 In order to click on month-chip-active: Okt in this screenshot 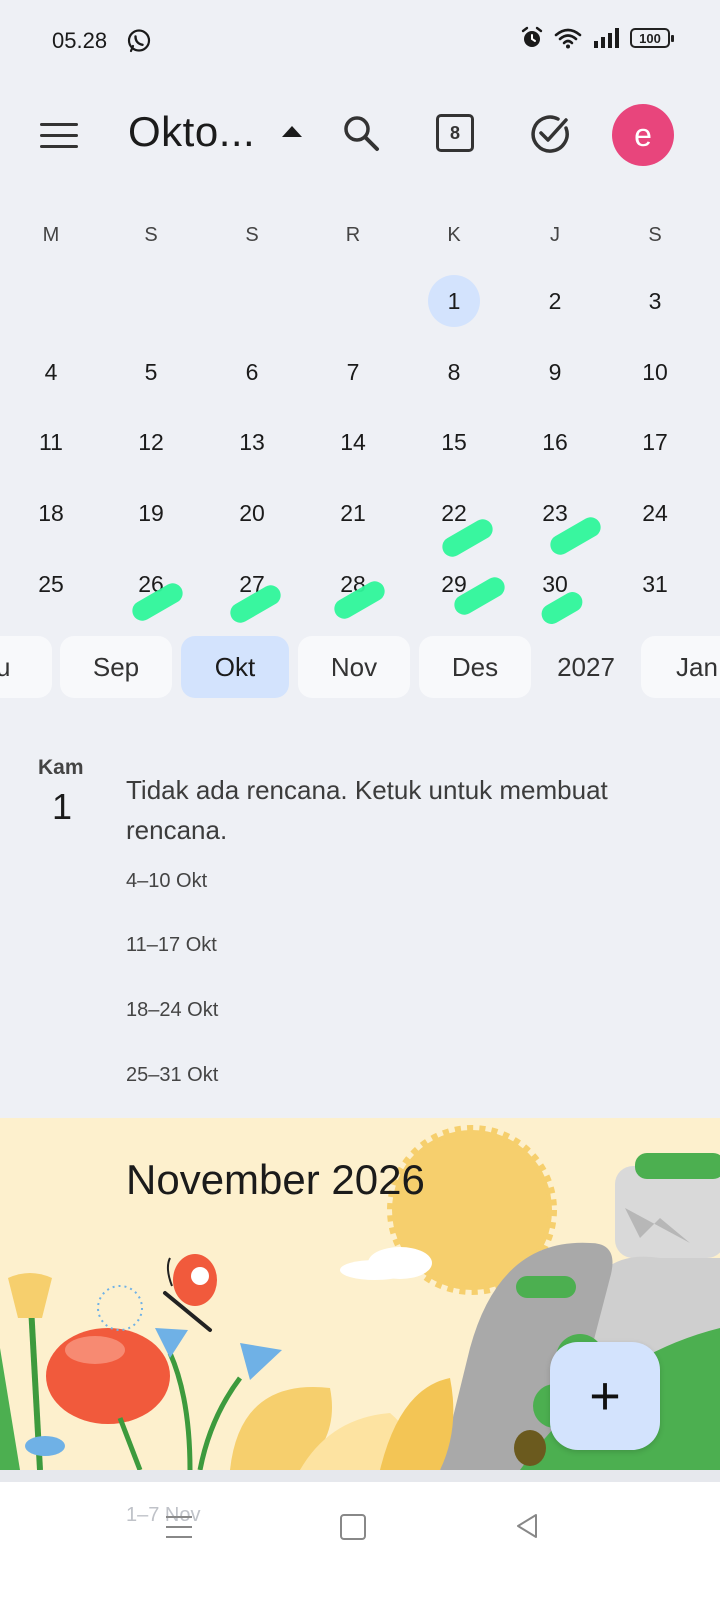, I will do `click(235, 667)`.